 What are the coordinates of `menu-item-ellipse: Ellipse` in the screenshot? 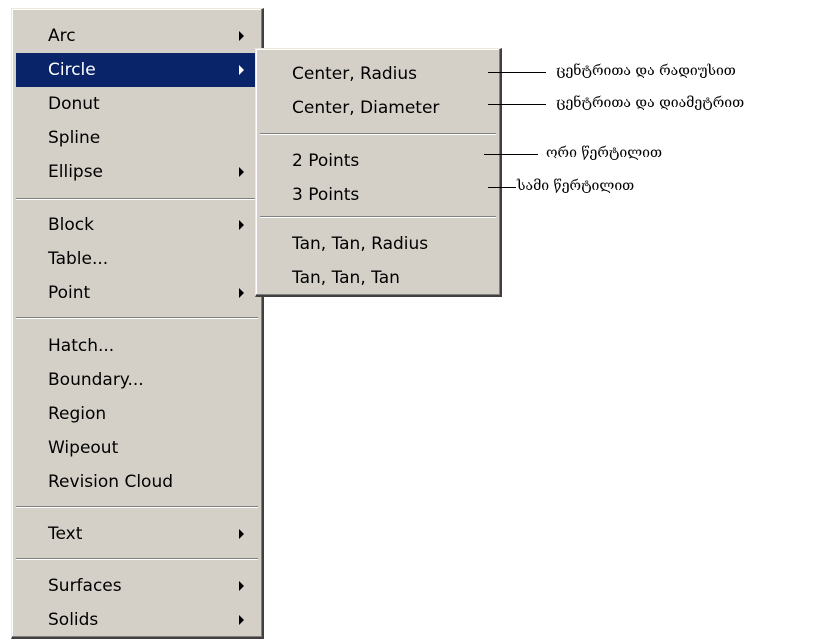 It's located at (137, 172).